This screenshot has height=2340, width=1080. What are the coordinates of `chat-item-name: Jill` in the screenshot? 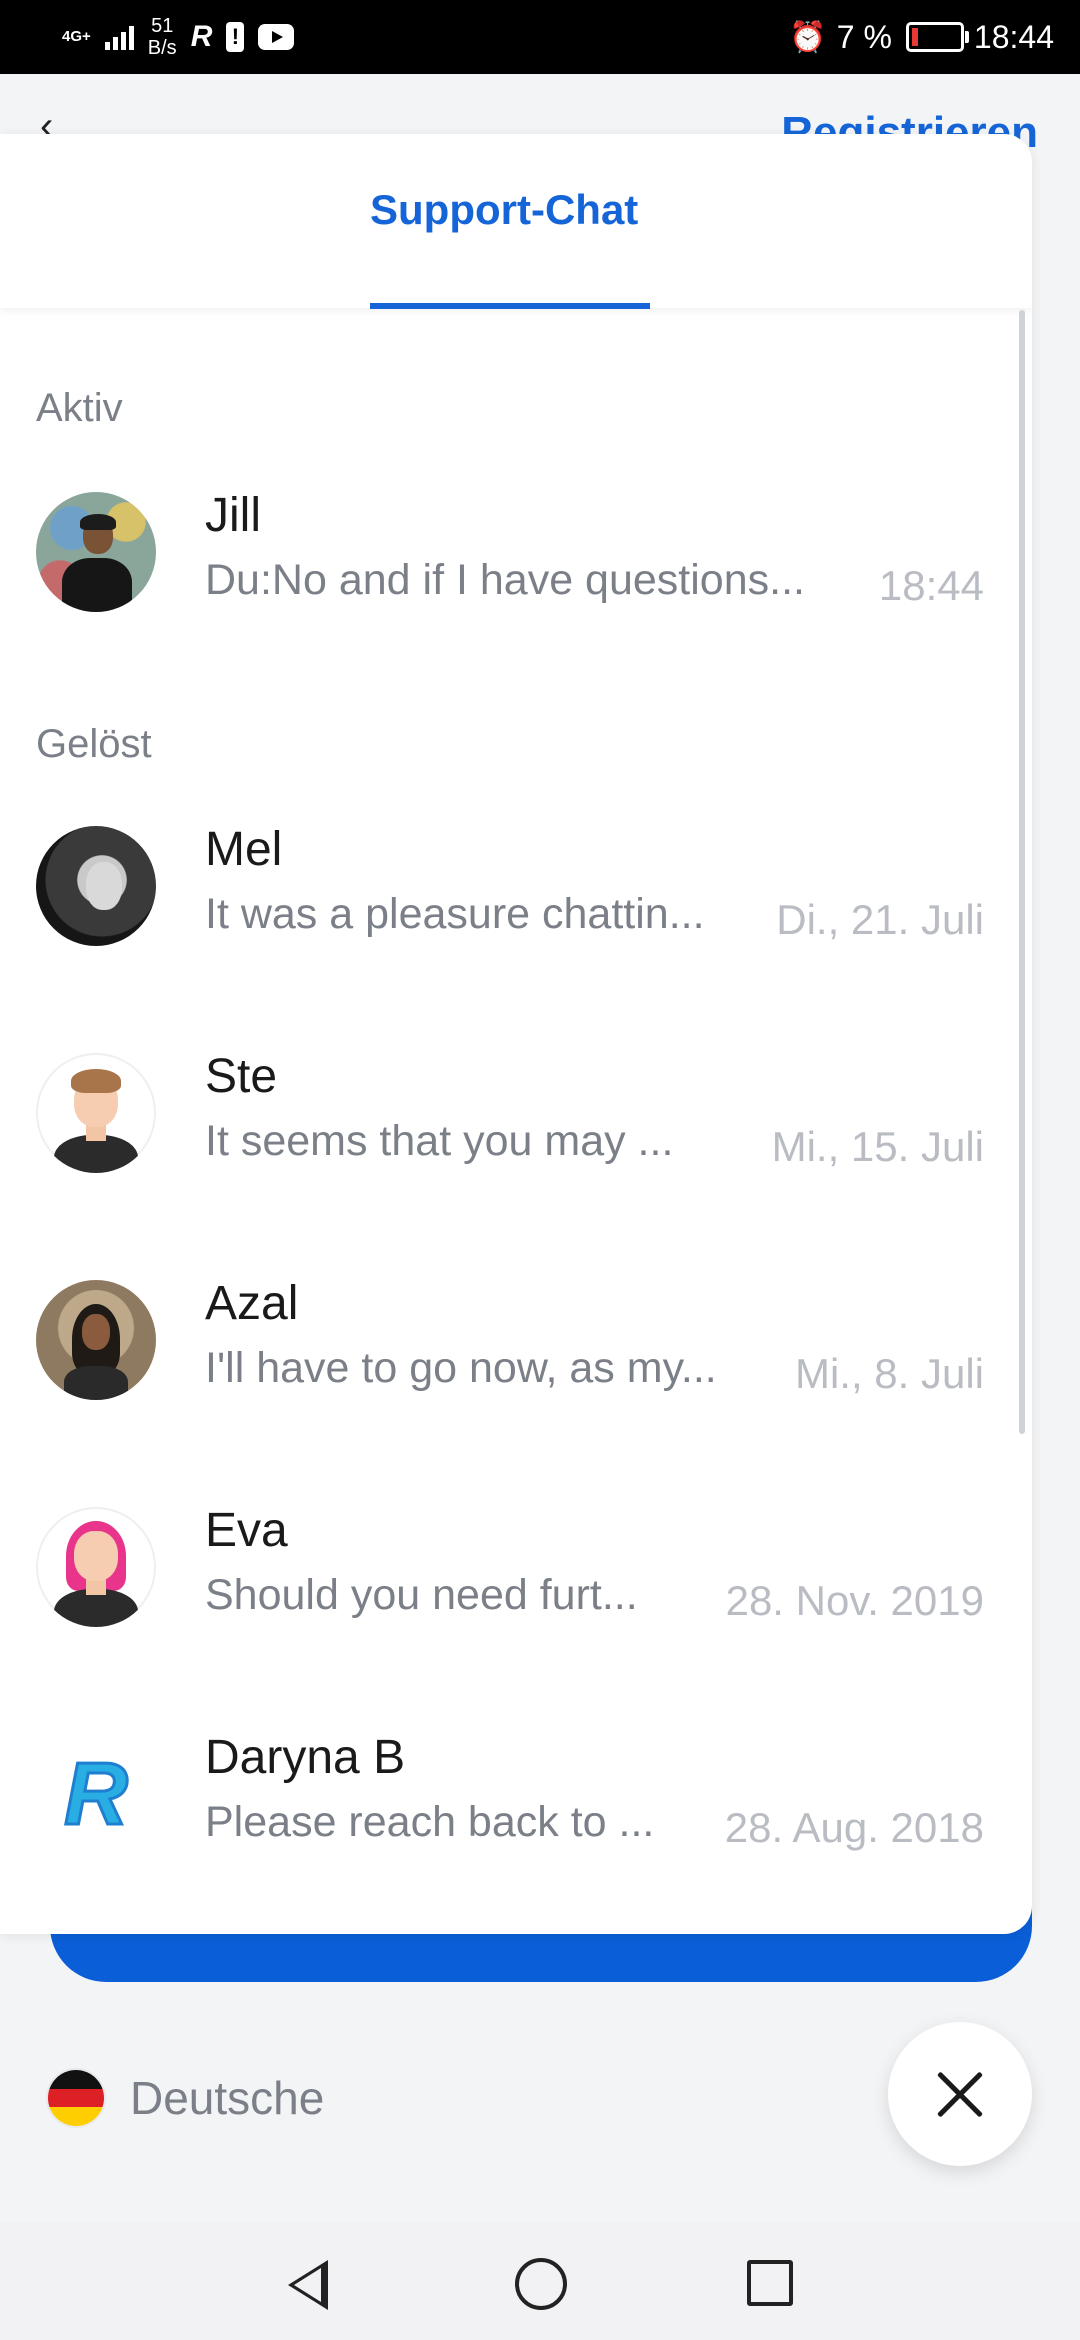 It's located at (233, 515).